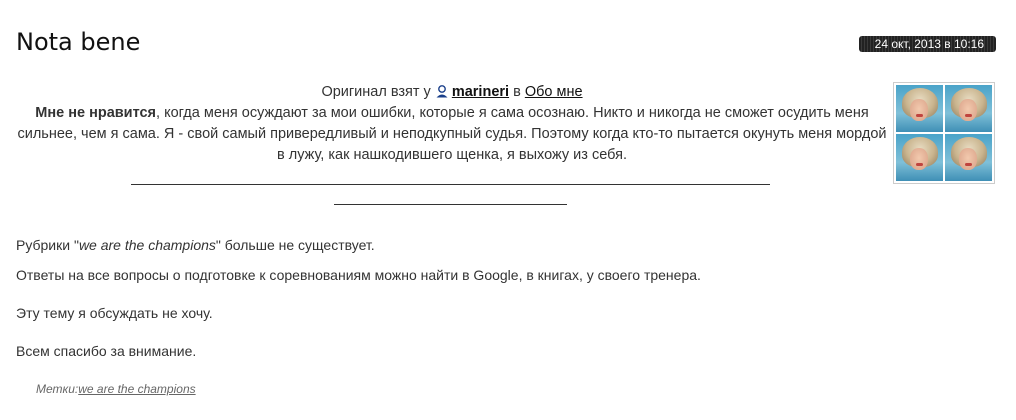  I want to click on quote-source-link: Обо мне, so click(554, 92).